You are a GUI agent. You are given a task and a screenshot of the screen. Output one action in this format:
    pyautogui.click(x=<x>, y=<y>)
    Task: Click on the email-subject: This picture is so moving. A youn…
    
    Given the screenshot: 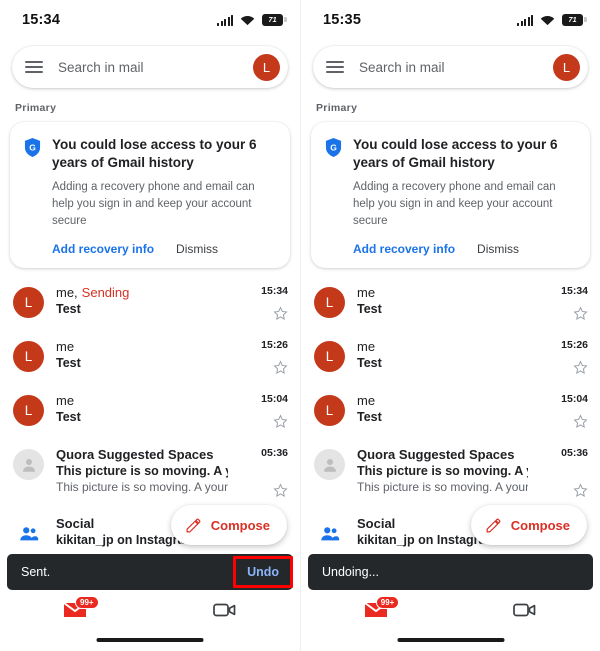 What is the action you would take?
    pyautogui.click(x=142, y=471)
    